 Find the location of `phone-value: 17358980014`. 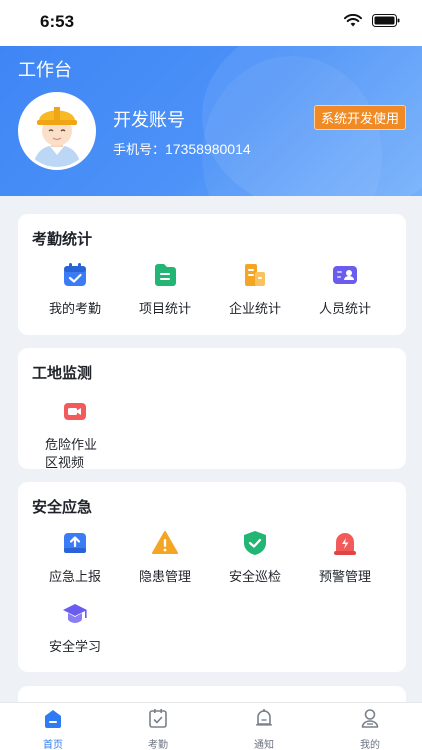

phone-value: 17358980014 is located at coordinates (208, 149).